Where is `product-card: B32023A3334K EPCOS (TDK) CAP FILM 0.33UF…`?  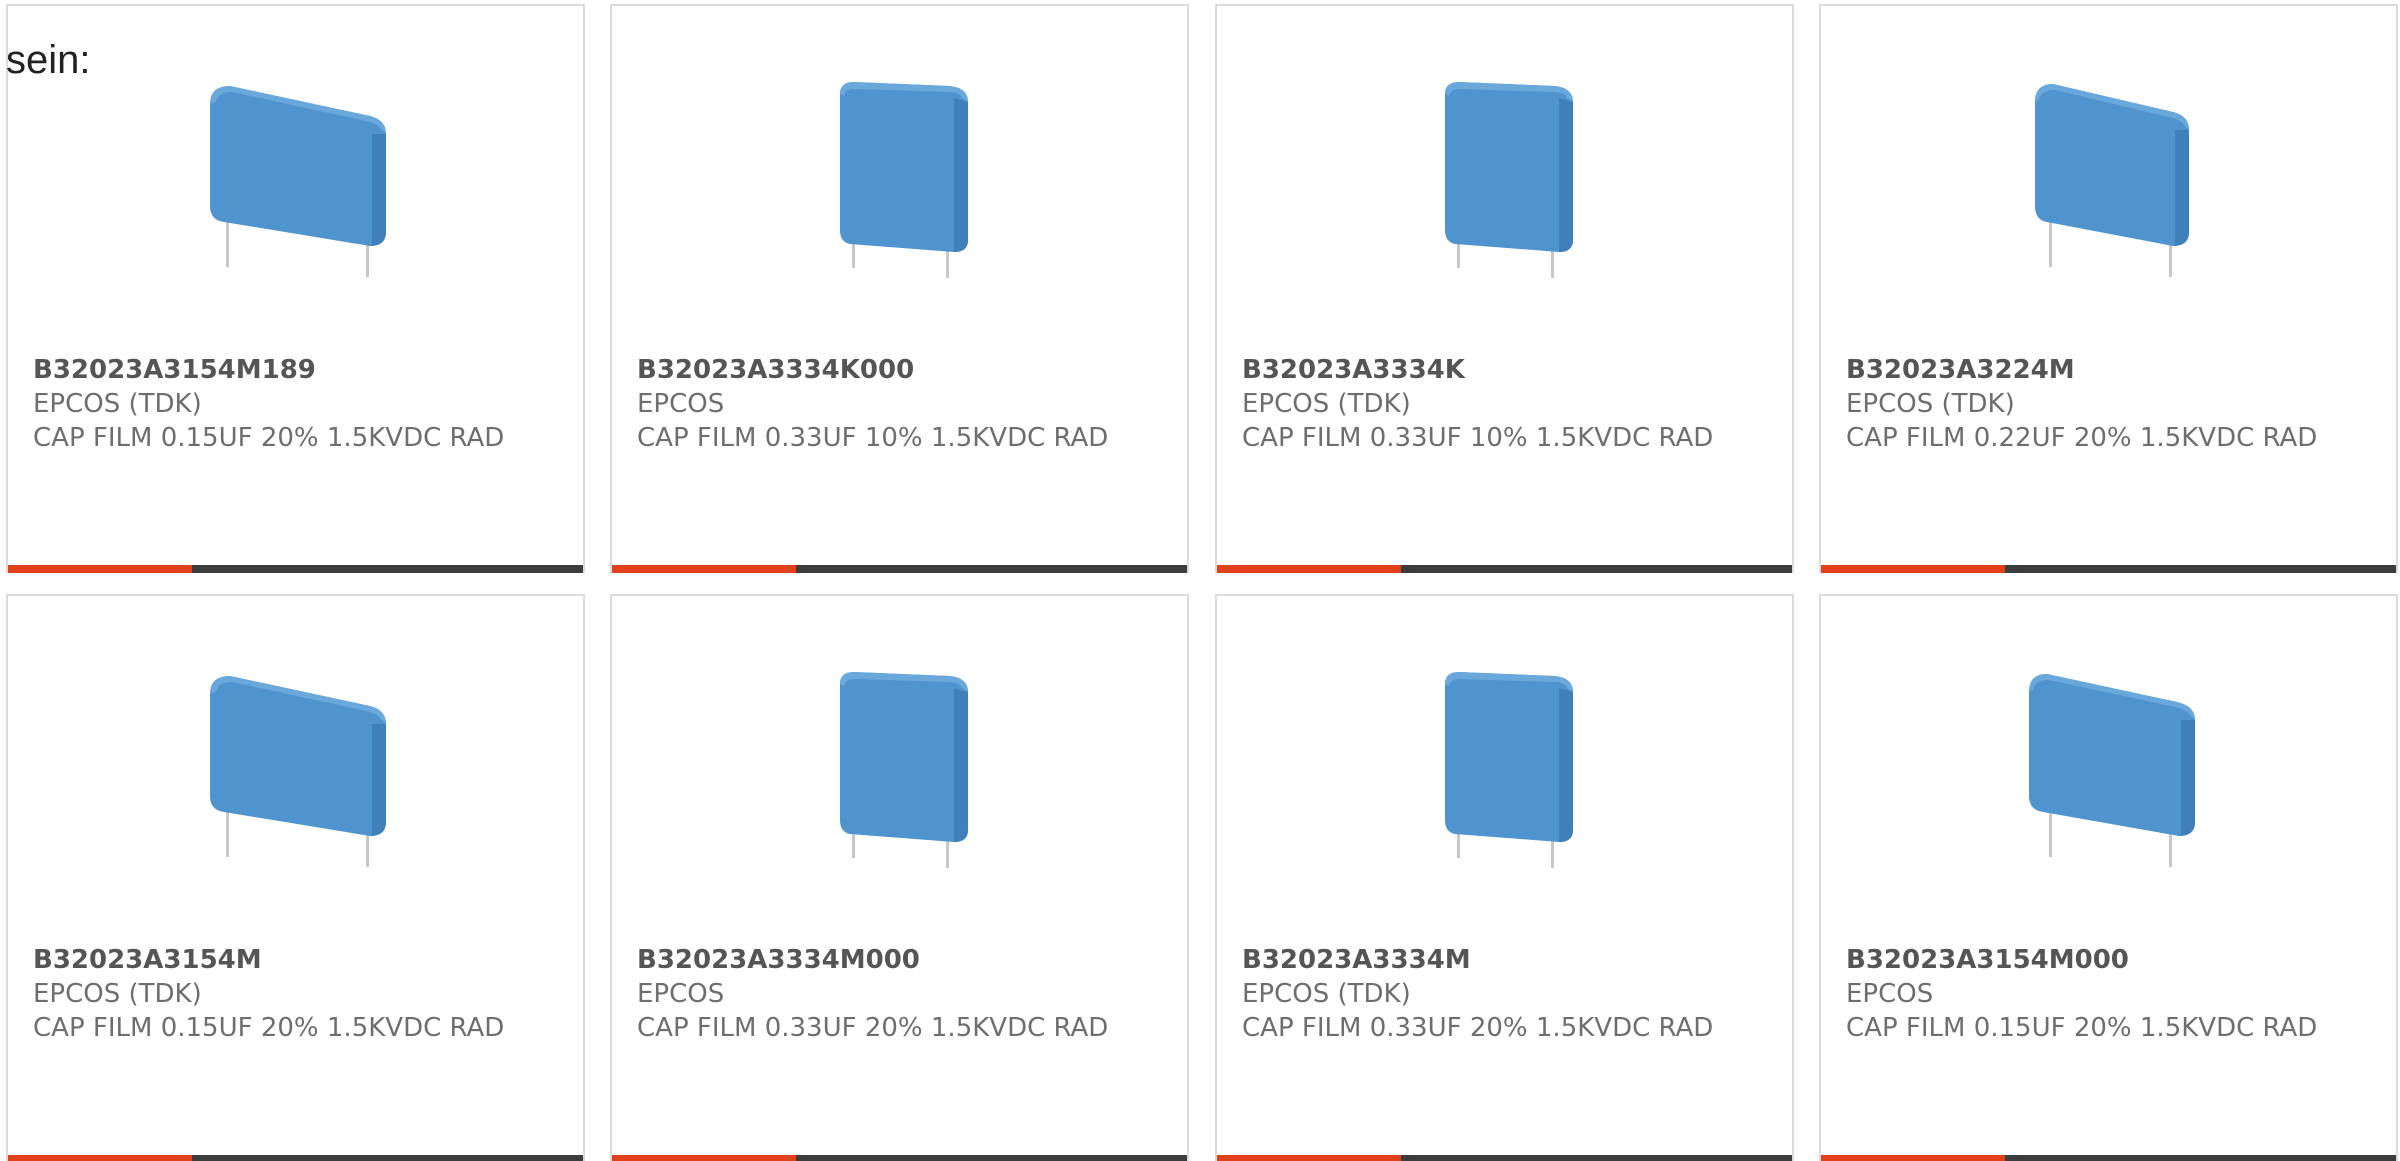 product-card: B32023A3334K EPCOS (TDK) CAP FILM 0.33UF… is located at coordinates (1504, 288).